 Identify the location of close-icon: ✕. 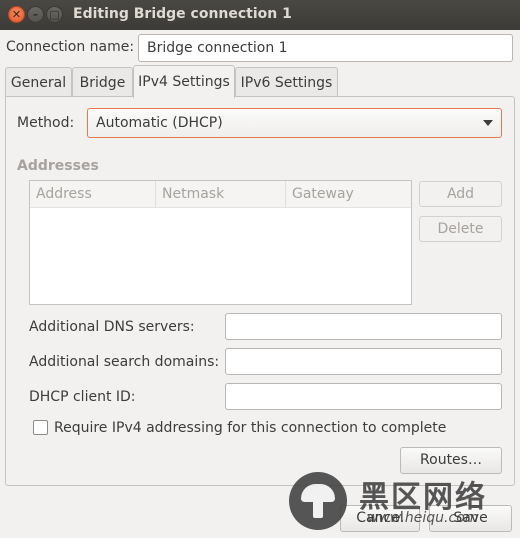
(16, 14).